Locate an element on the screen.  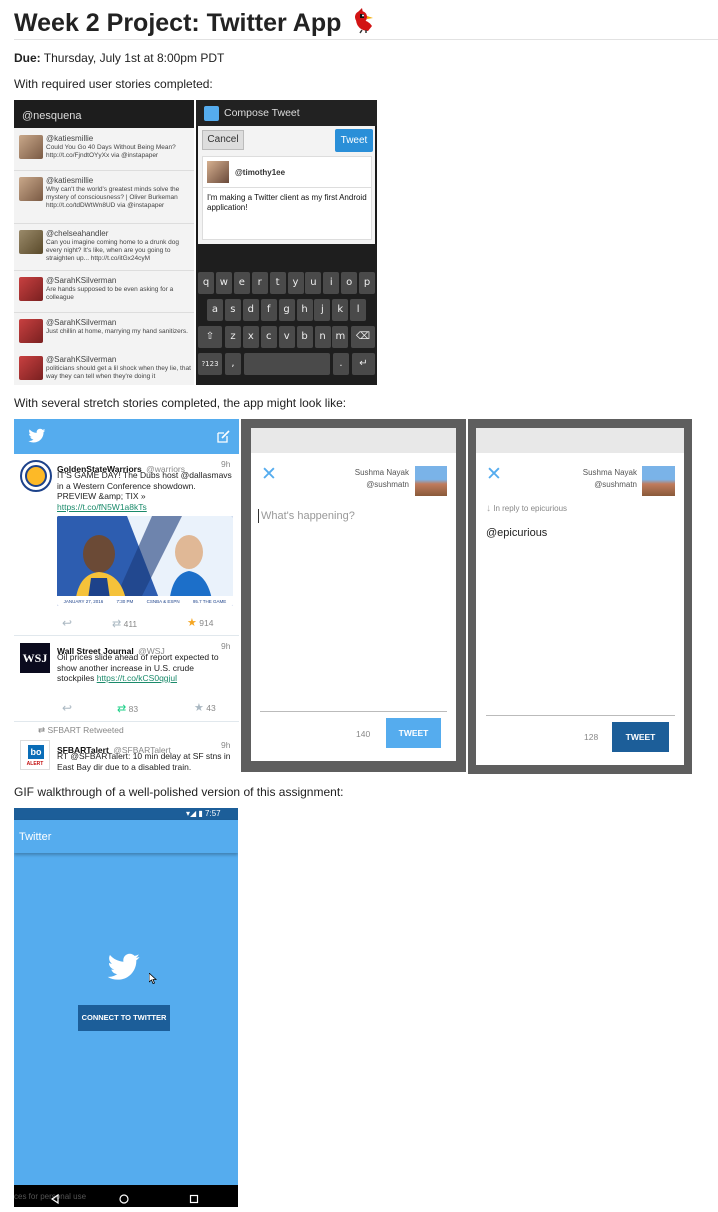
toolbar: Twitter is located at coordinates (126, 836).